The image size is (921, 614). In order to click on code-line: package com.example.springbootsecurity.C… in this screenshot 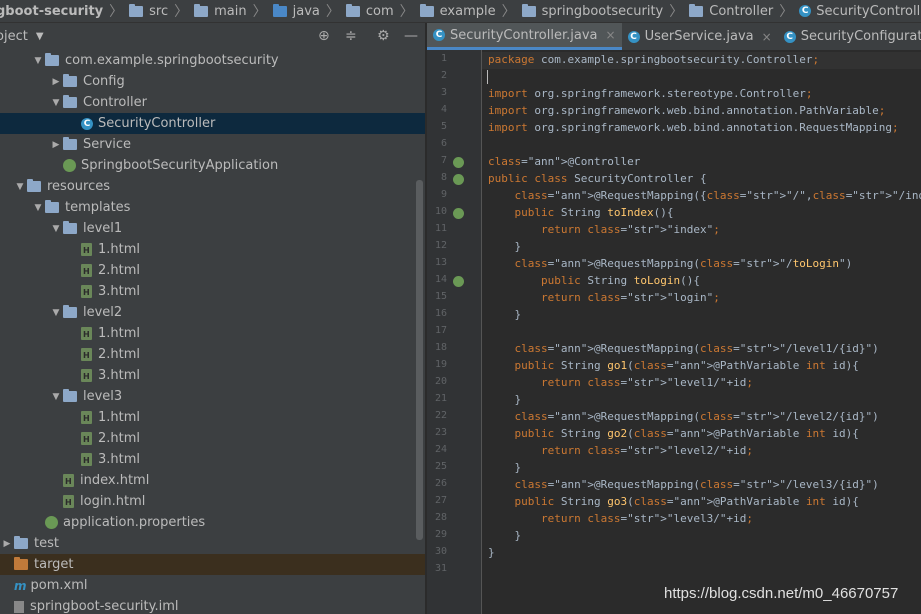, I will do `click(653, 59)`.